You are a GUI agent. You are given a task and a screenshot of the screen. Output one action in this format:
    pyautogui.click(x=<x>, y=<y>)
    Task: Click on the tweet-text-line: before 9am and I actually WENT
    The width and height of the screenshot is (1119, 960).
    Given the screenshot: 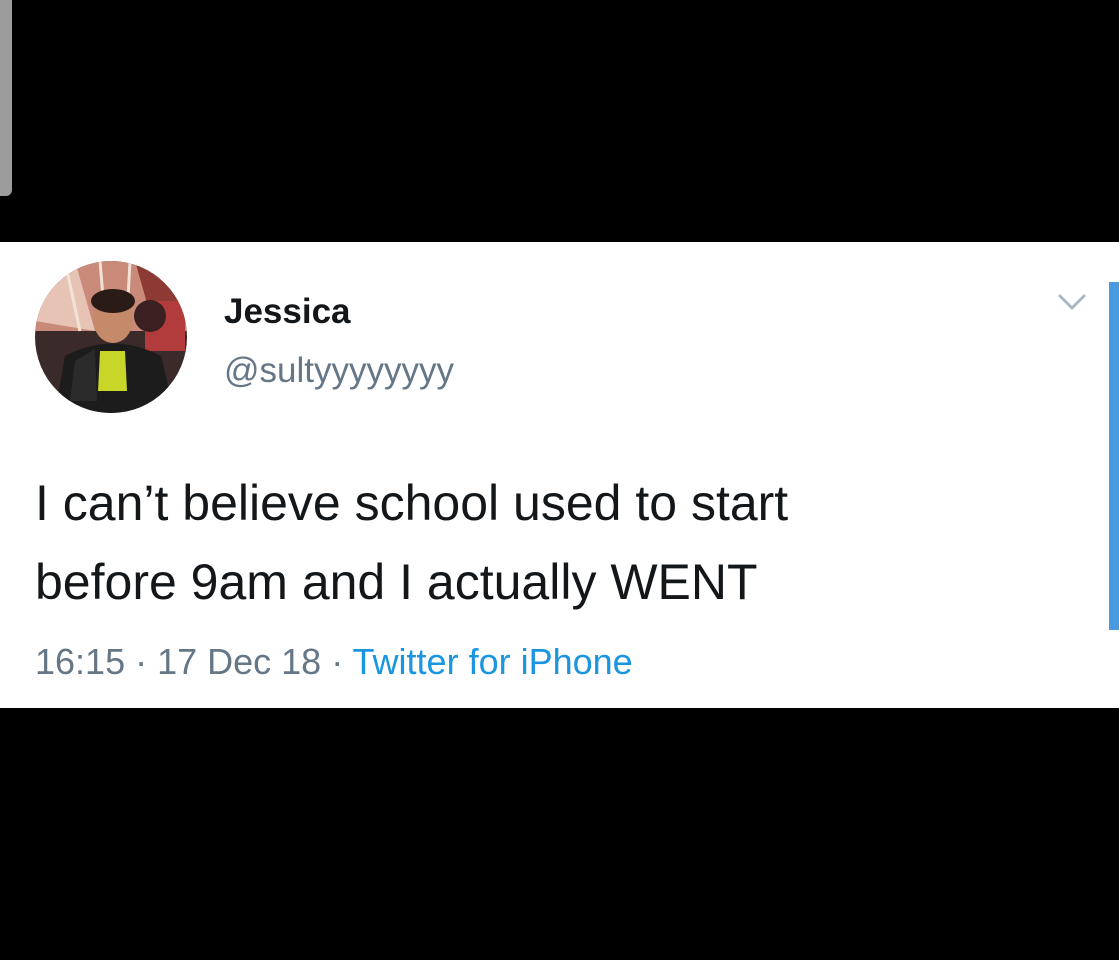 What is the action you would take?
    pyautogui.click(x=396, y=582)
    